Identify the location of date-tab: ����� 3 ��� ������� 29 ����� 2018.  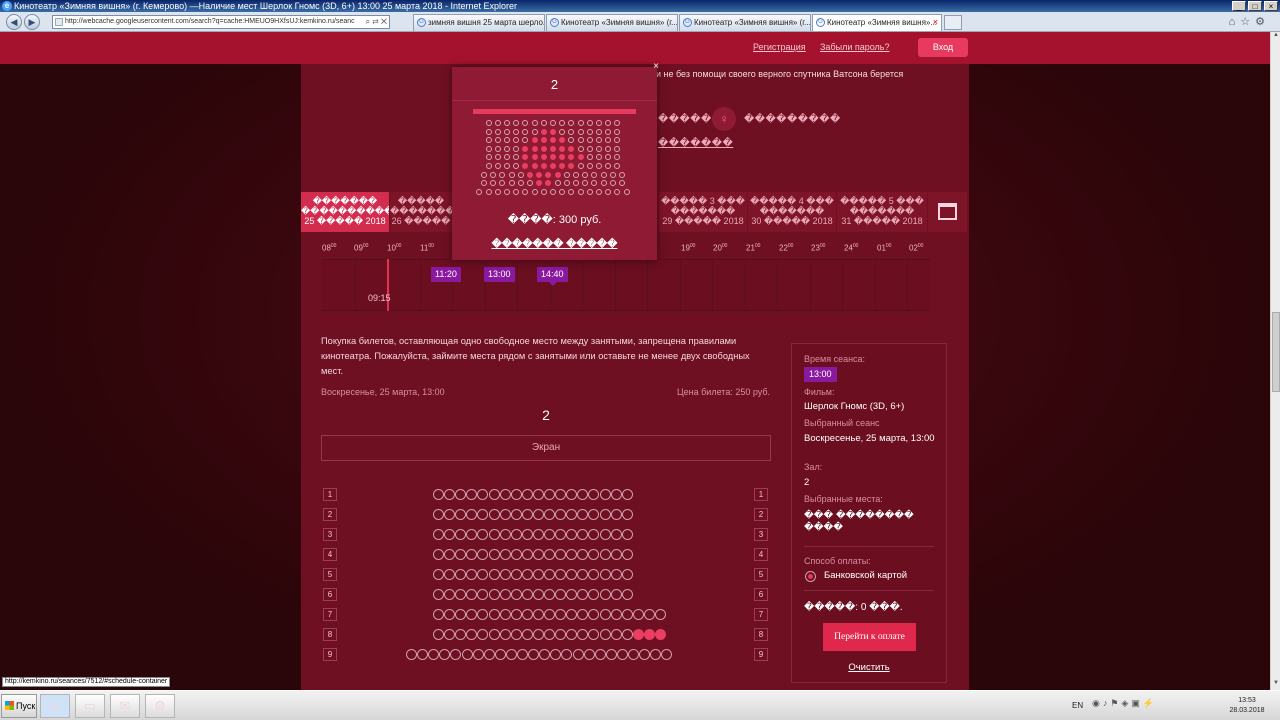
(703, 212).